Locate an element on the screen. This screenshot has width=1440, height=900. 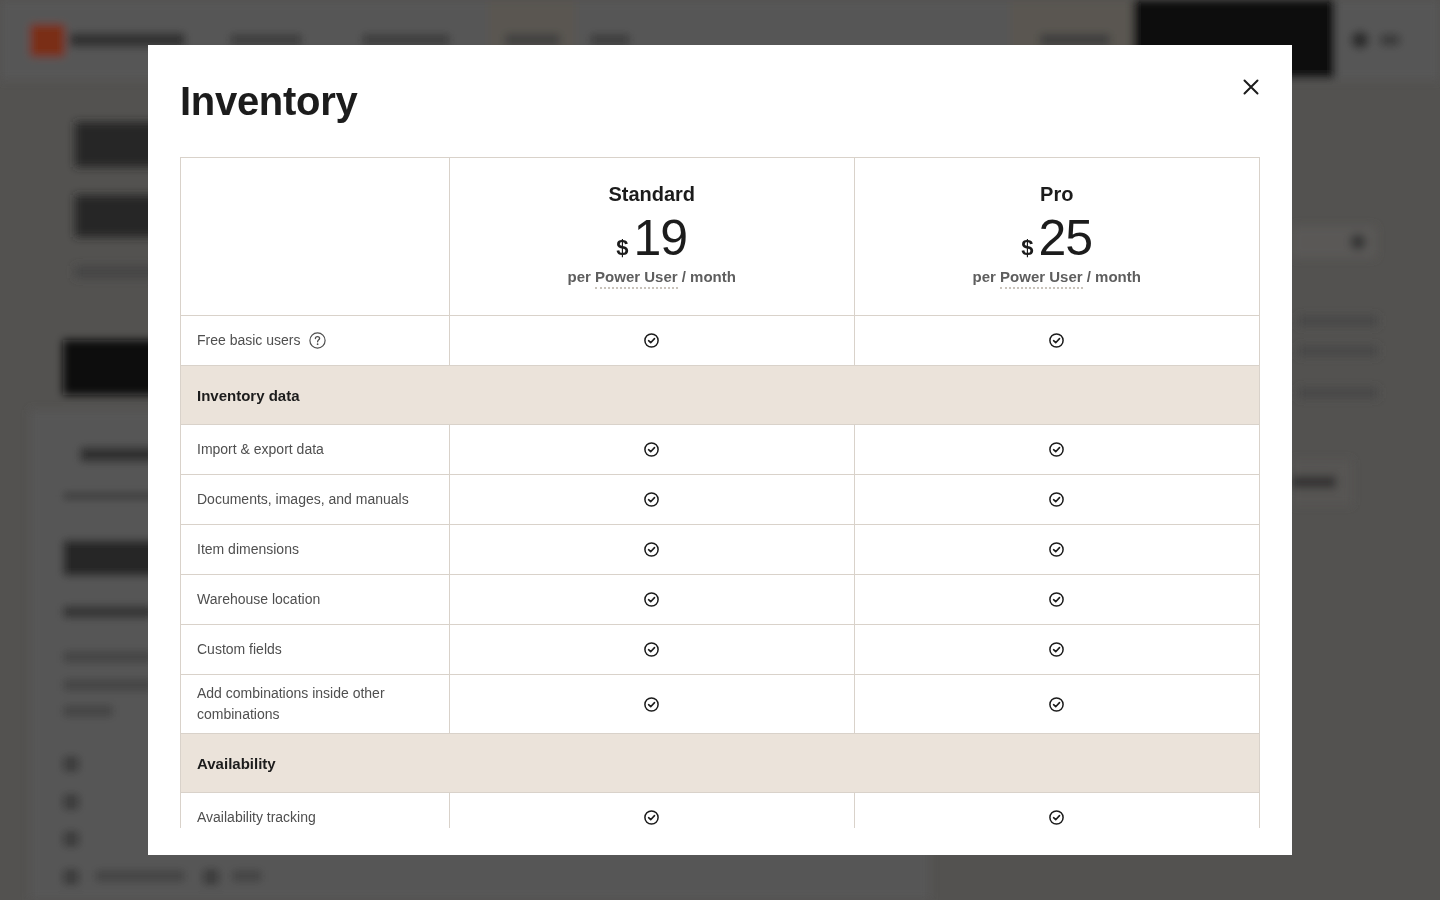
close-button is located at coordinates (1251, 87).